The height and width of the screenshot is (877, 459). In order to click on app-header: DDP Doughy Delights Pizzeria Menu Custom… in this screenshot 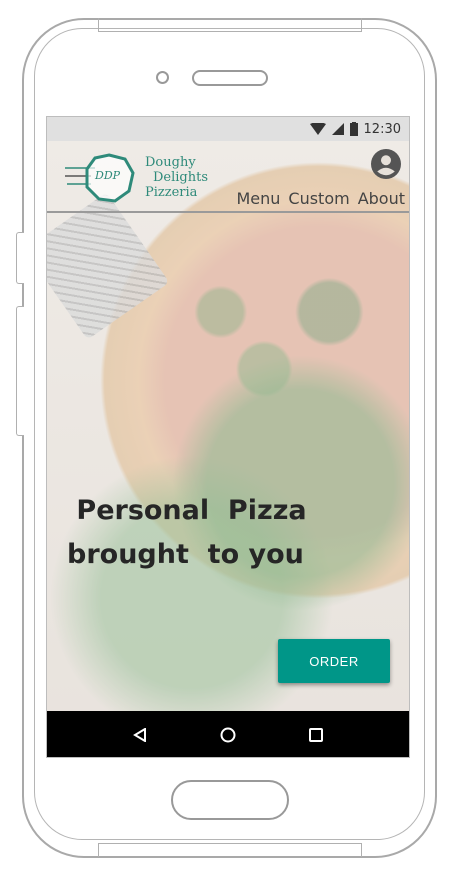, I will do `click(228, 177)`.